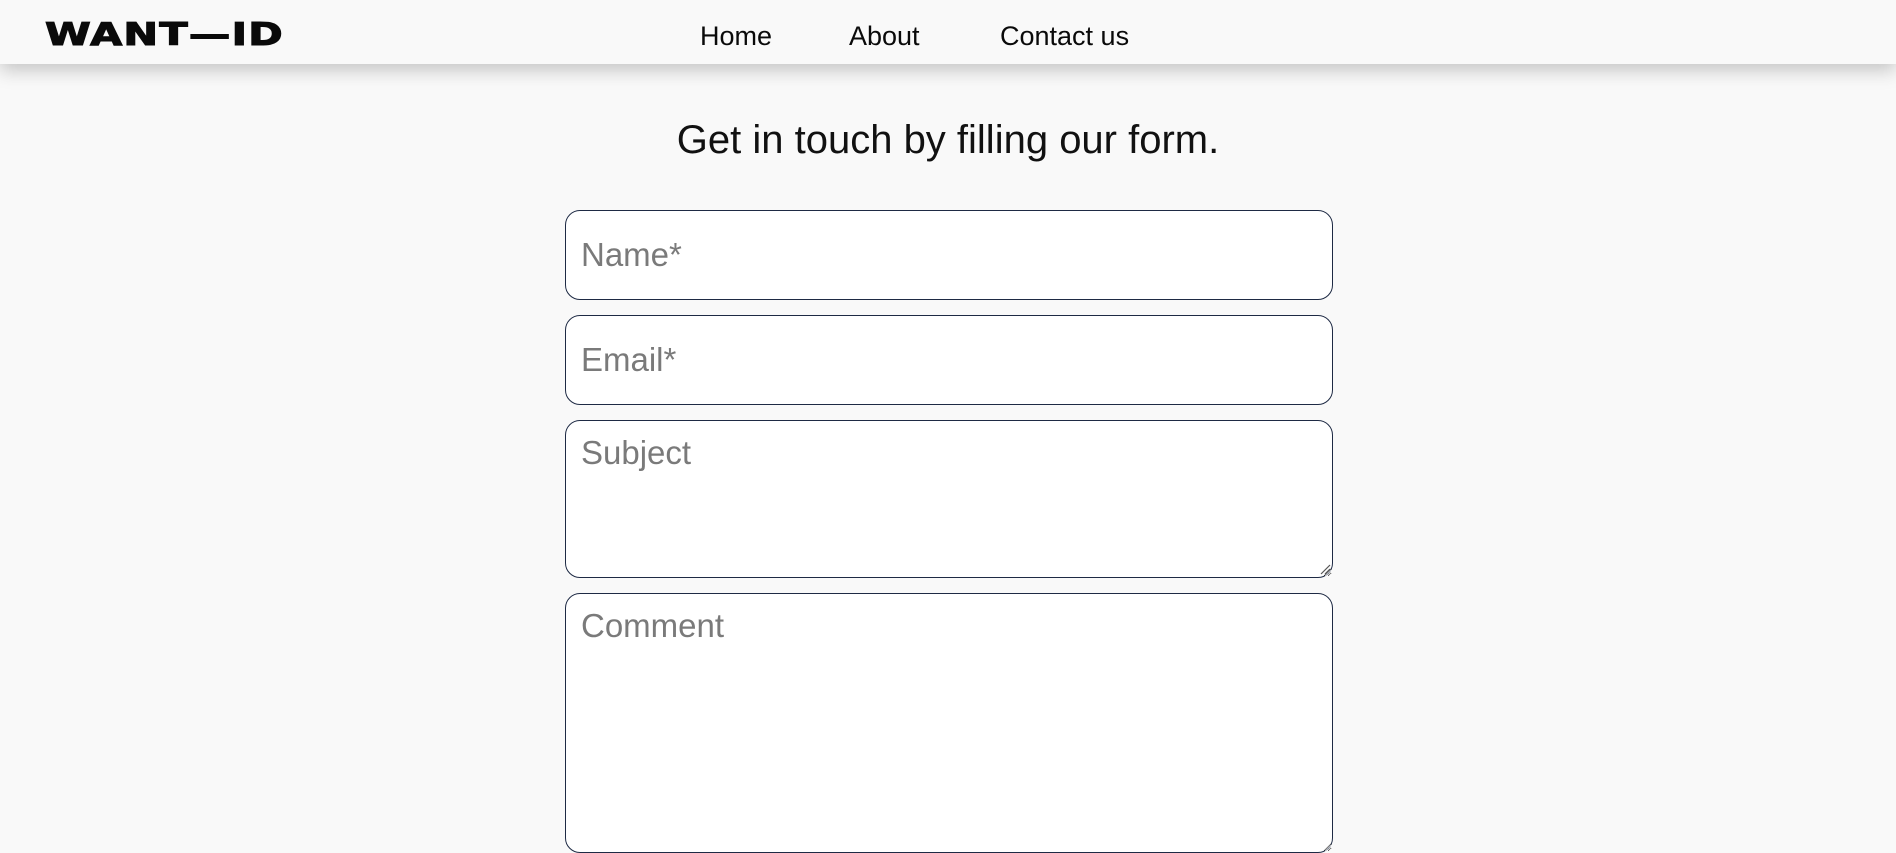 The width and height of the screenshot is (1896, 853). What do you see at coordinates (736, 36) in the screenshot?
I see `nav-home-link: Home` at bounding box center [736, 36].